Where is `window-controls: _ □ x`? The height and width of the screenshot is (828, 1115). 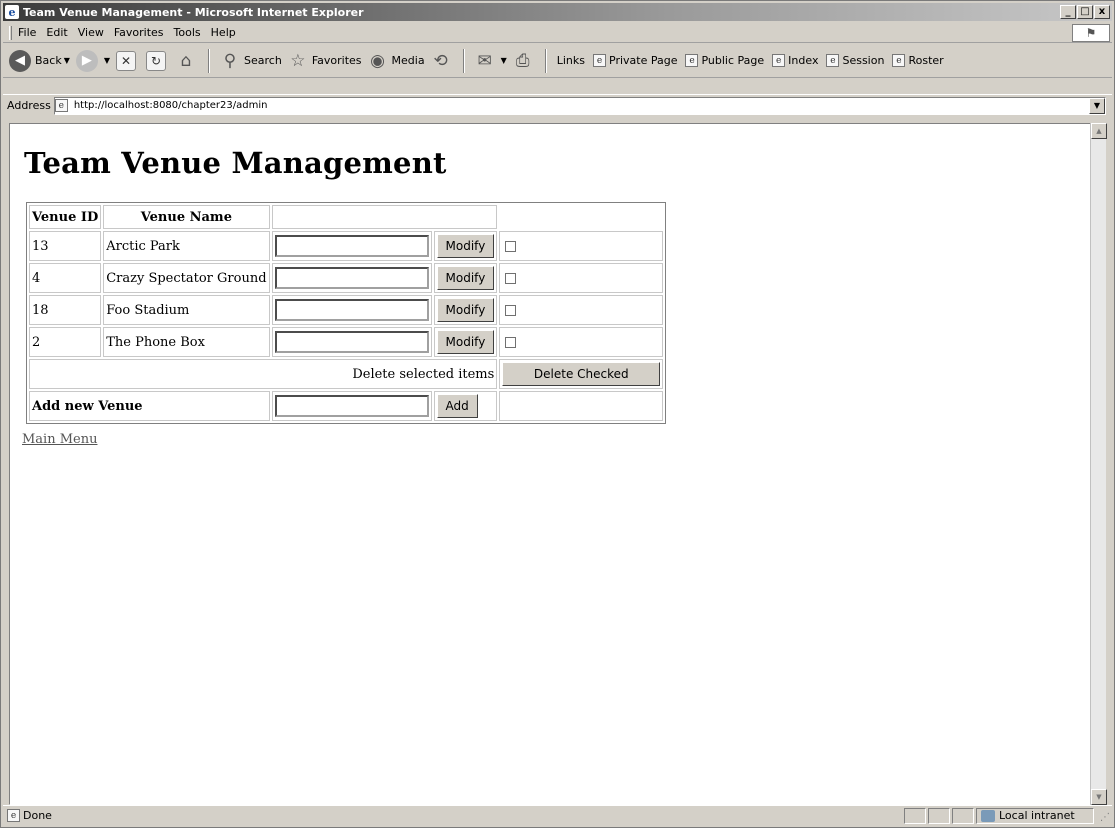 window-controls: _ □ x is located at coordinates (1085, 12).